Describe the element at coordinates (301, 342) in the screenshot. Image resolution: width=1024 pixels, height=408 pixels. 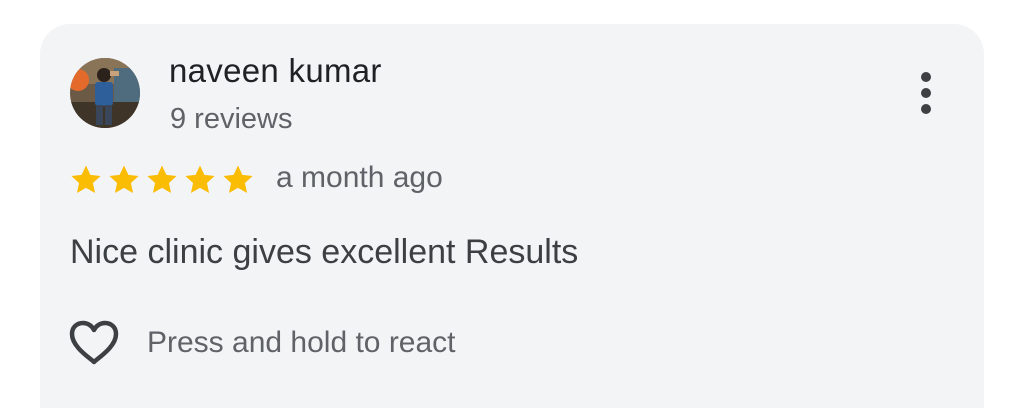
I see `react-label: Press and hold to react` at that location.